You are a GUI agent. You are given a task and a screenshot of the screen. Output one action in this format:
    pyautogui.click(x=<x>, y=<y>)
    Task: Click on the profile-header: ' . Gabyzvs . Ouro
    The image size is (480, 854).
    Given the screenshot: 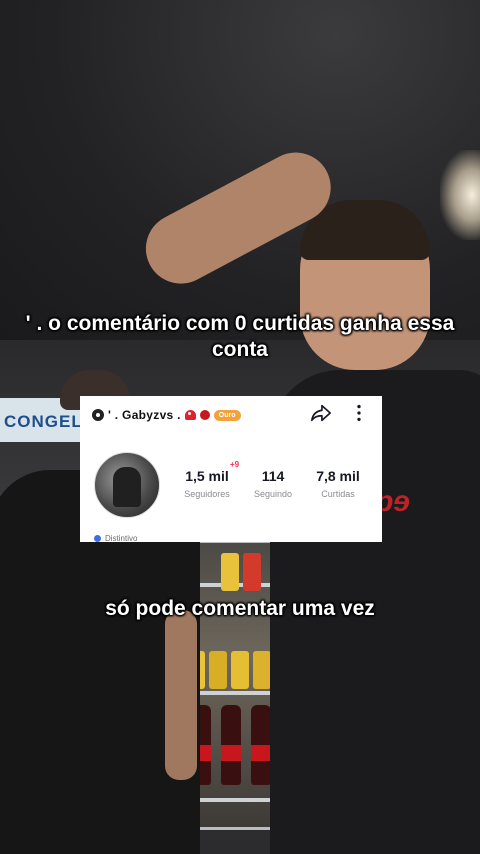 What is the action you would take?
    pyautogui.click(x=166, y=415)
    